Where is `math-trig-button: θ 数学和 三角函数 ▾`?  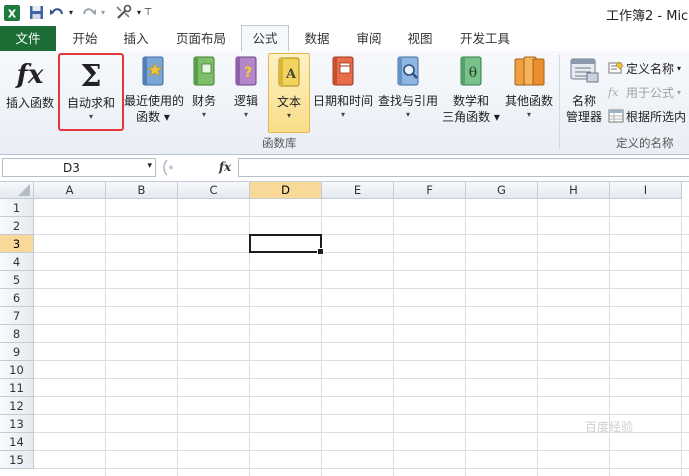
math-trig-button: θ 数学和 三角函数 ▾ is located at coordinates (471, 89).